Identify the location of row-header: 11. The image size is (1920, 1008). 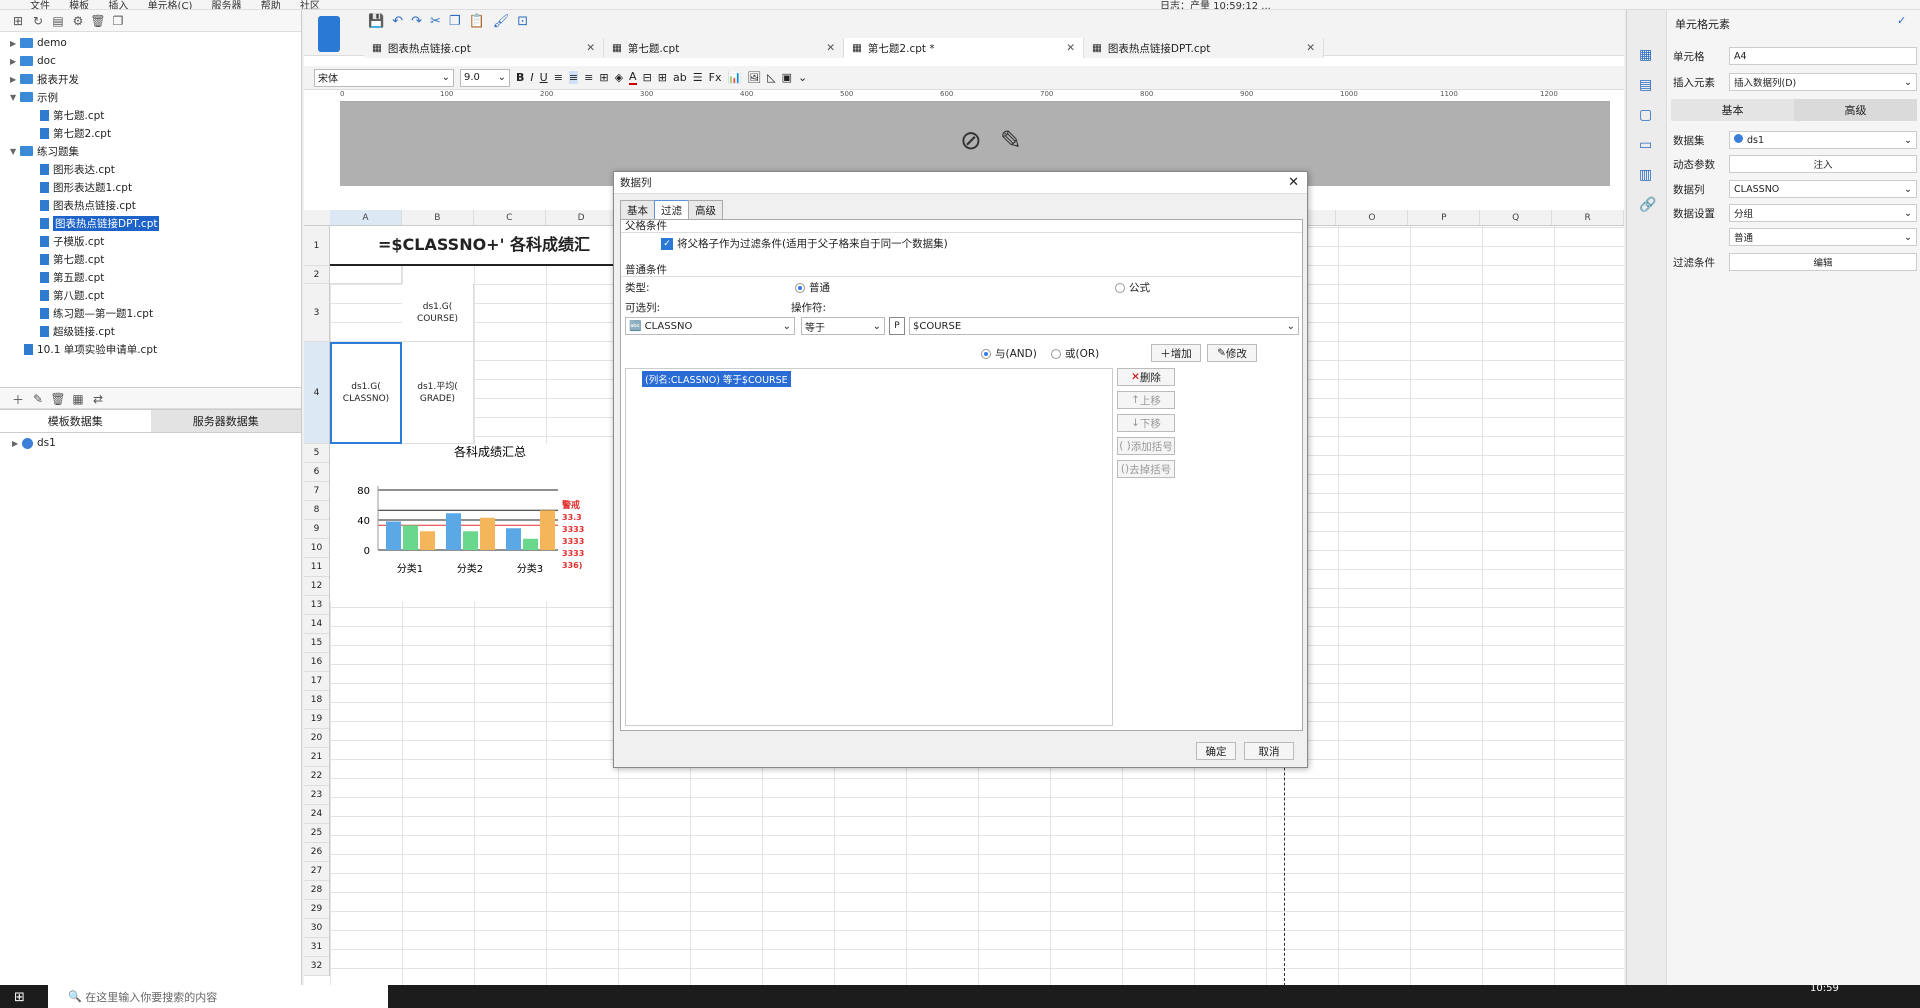
(316, 567).